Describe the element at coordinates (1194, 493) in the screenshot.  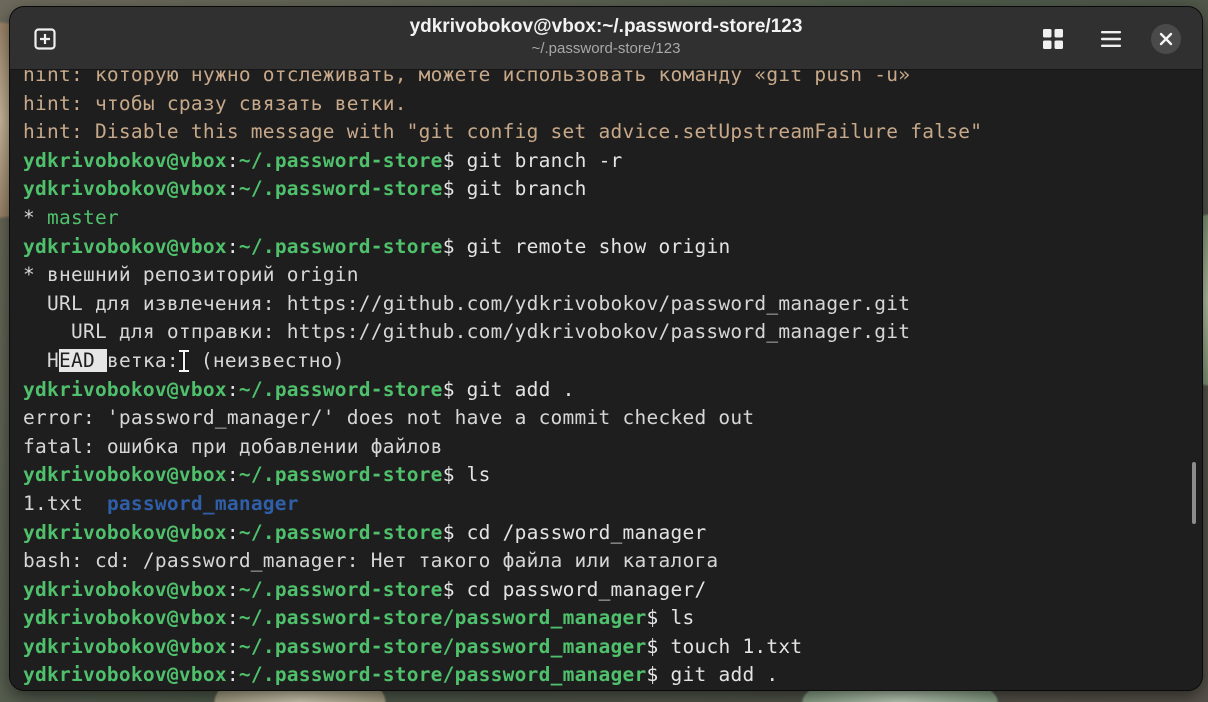
I see `scrollbar-thumb` at that location.